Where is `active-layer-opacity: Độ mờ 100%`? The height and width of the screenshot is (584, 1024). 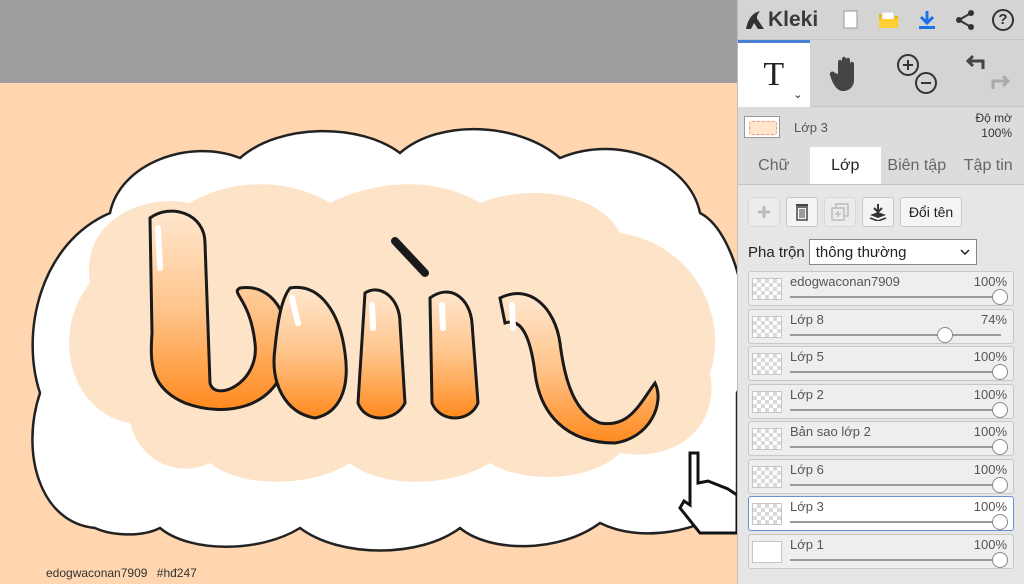
active-layer-opacity: Độ mờ 100% is located at coordinates (993, 126).